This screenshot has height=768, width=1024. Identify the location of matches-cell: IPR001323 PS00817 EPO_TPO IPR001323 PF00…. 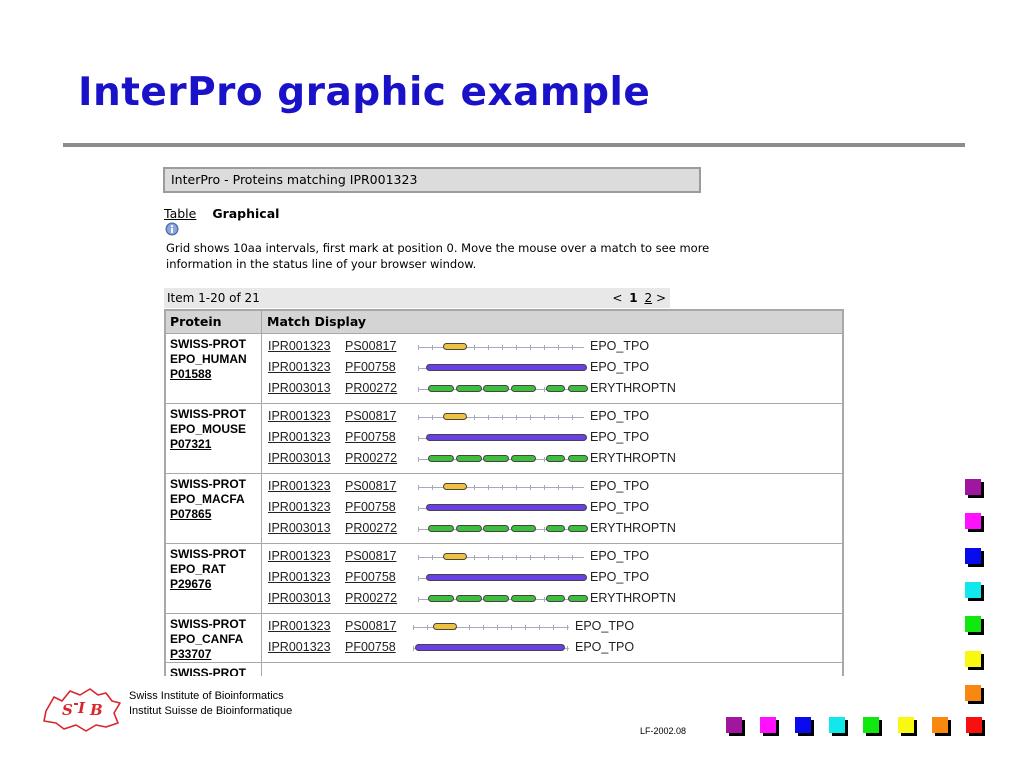
(552, 638).